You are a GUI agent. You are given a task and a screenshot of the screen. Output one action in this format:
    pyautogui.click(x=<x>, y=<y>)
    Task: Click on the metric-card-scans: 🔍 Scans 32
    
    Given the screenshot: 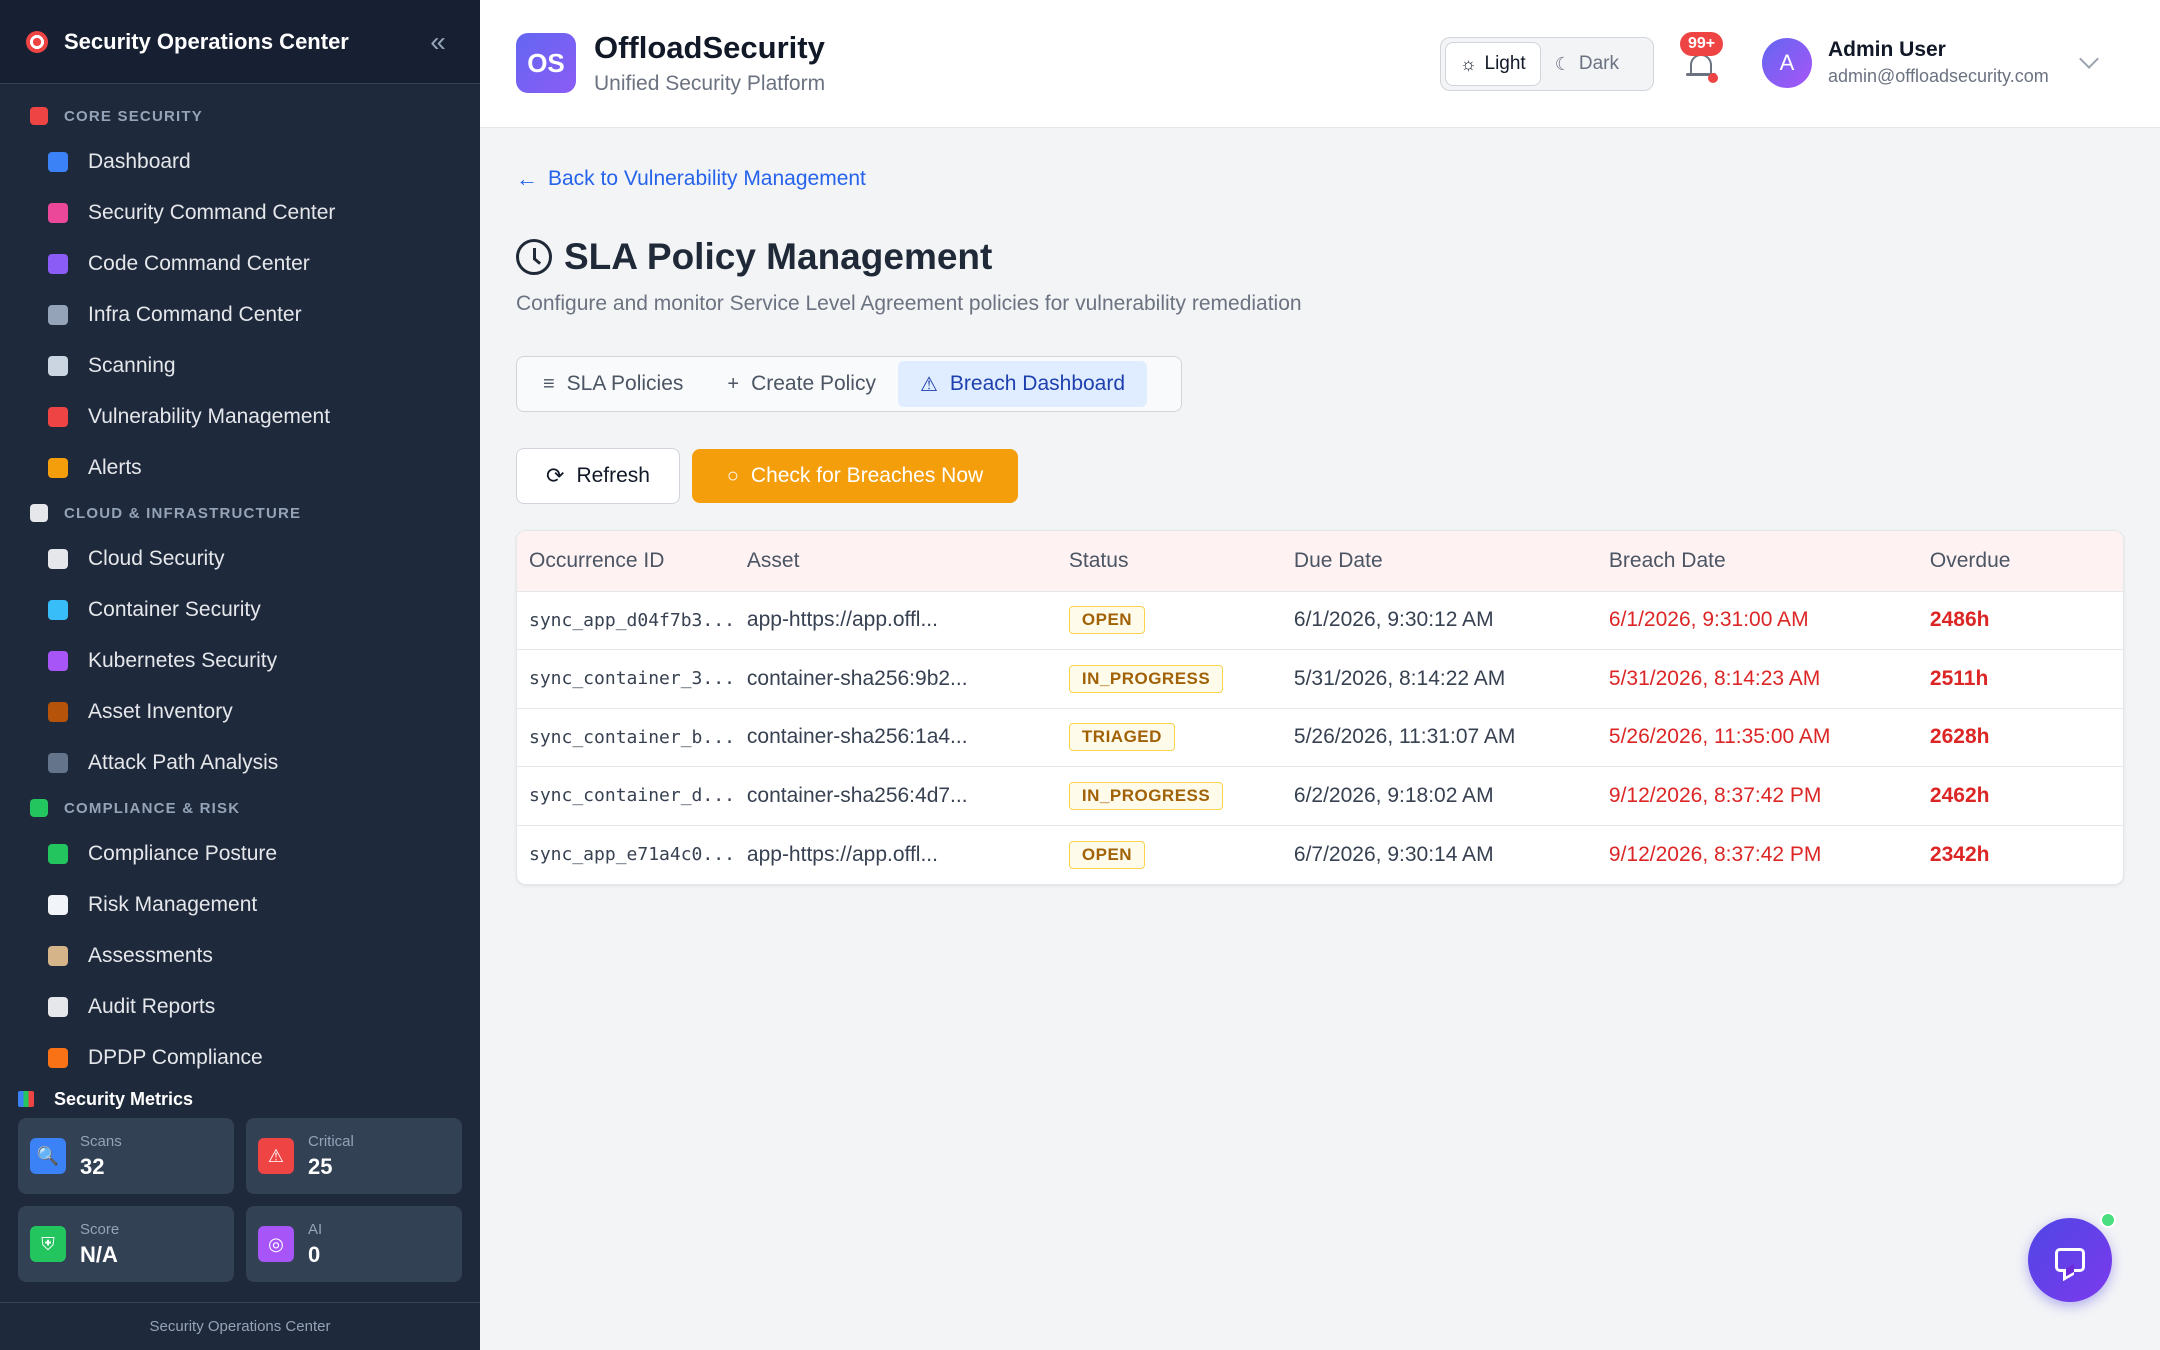 What is the action you would take?
    pyautogui.click(x=126, y=1156)
    